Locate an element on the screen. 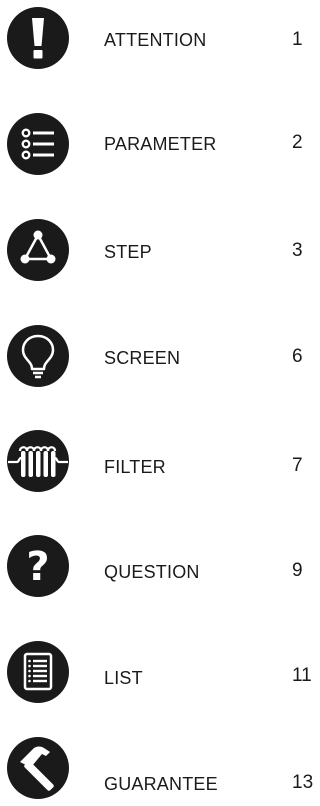  filter-coil-icon is located at coordinates (38, 461).